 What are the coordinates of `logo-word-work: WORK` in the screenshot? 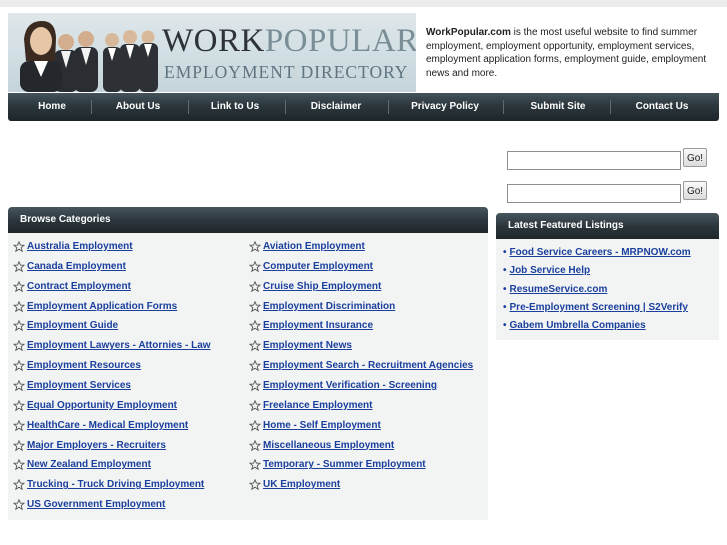 It's located at (213, 41).